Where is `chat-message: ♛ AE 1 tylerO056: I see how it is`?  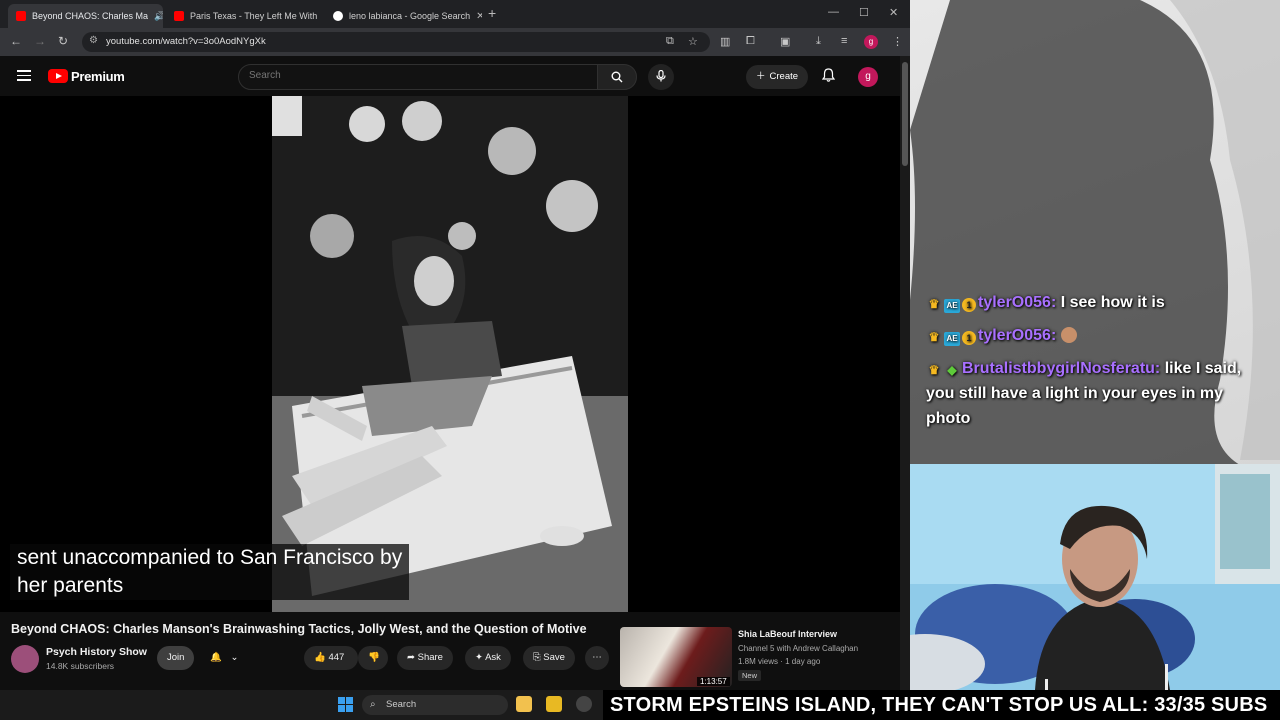
chat-message: ♛ AE 1 tylerO056: I see how it is is located at coordinates (1096, 302).